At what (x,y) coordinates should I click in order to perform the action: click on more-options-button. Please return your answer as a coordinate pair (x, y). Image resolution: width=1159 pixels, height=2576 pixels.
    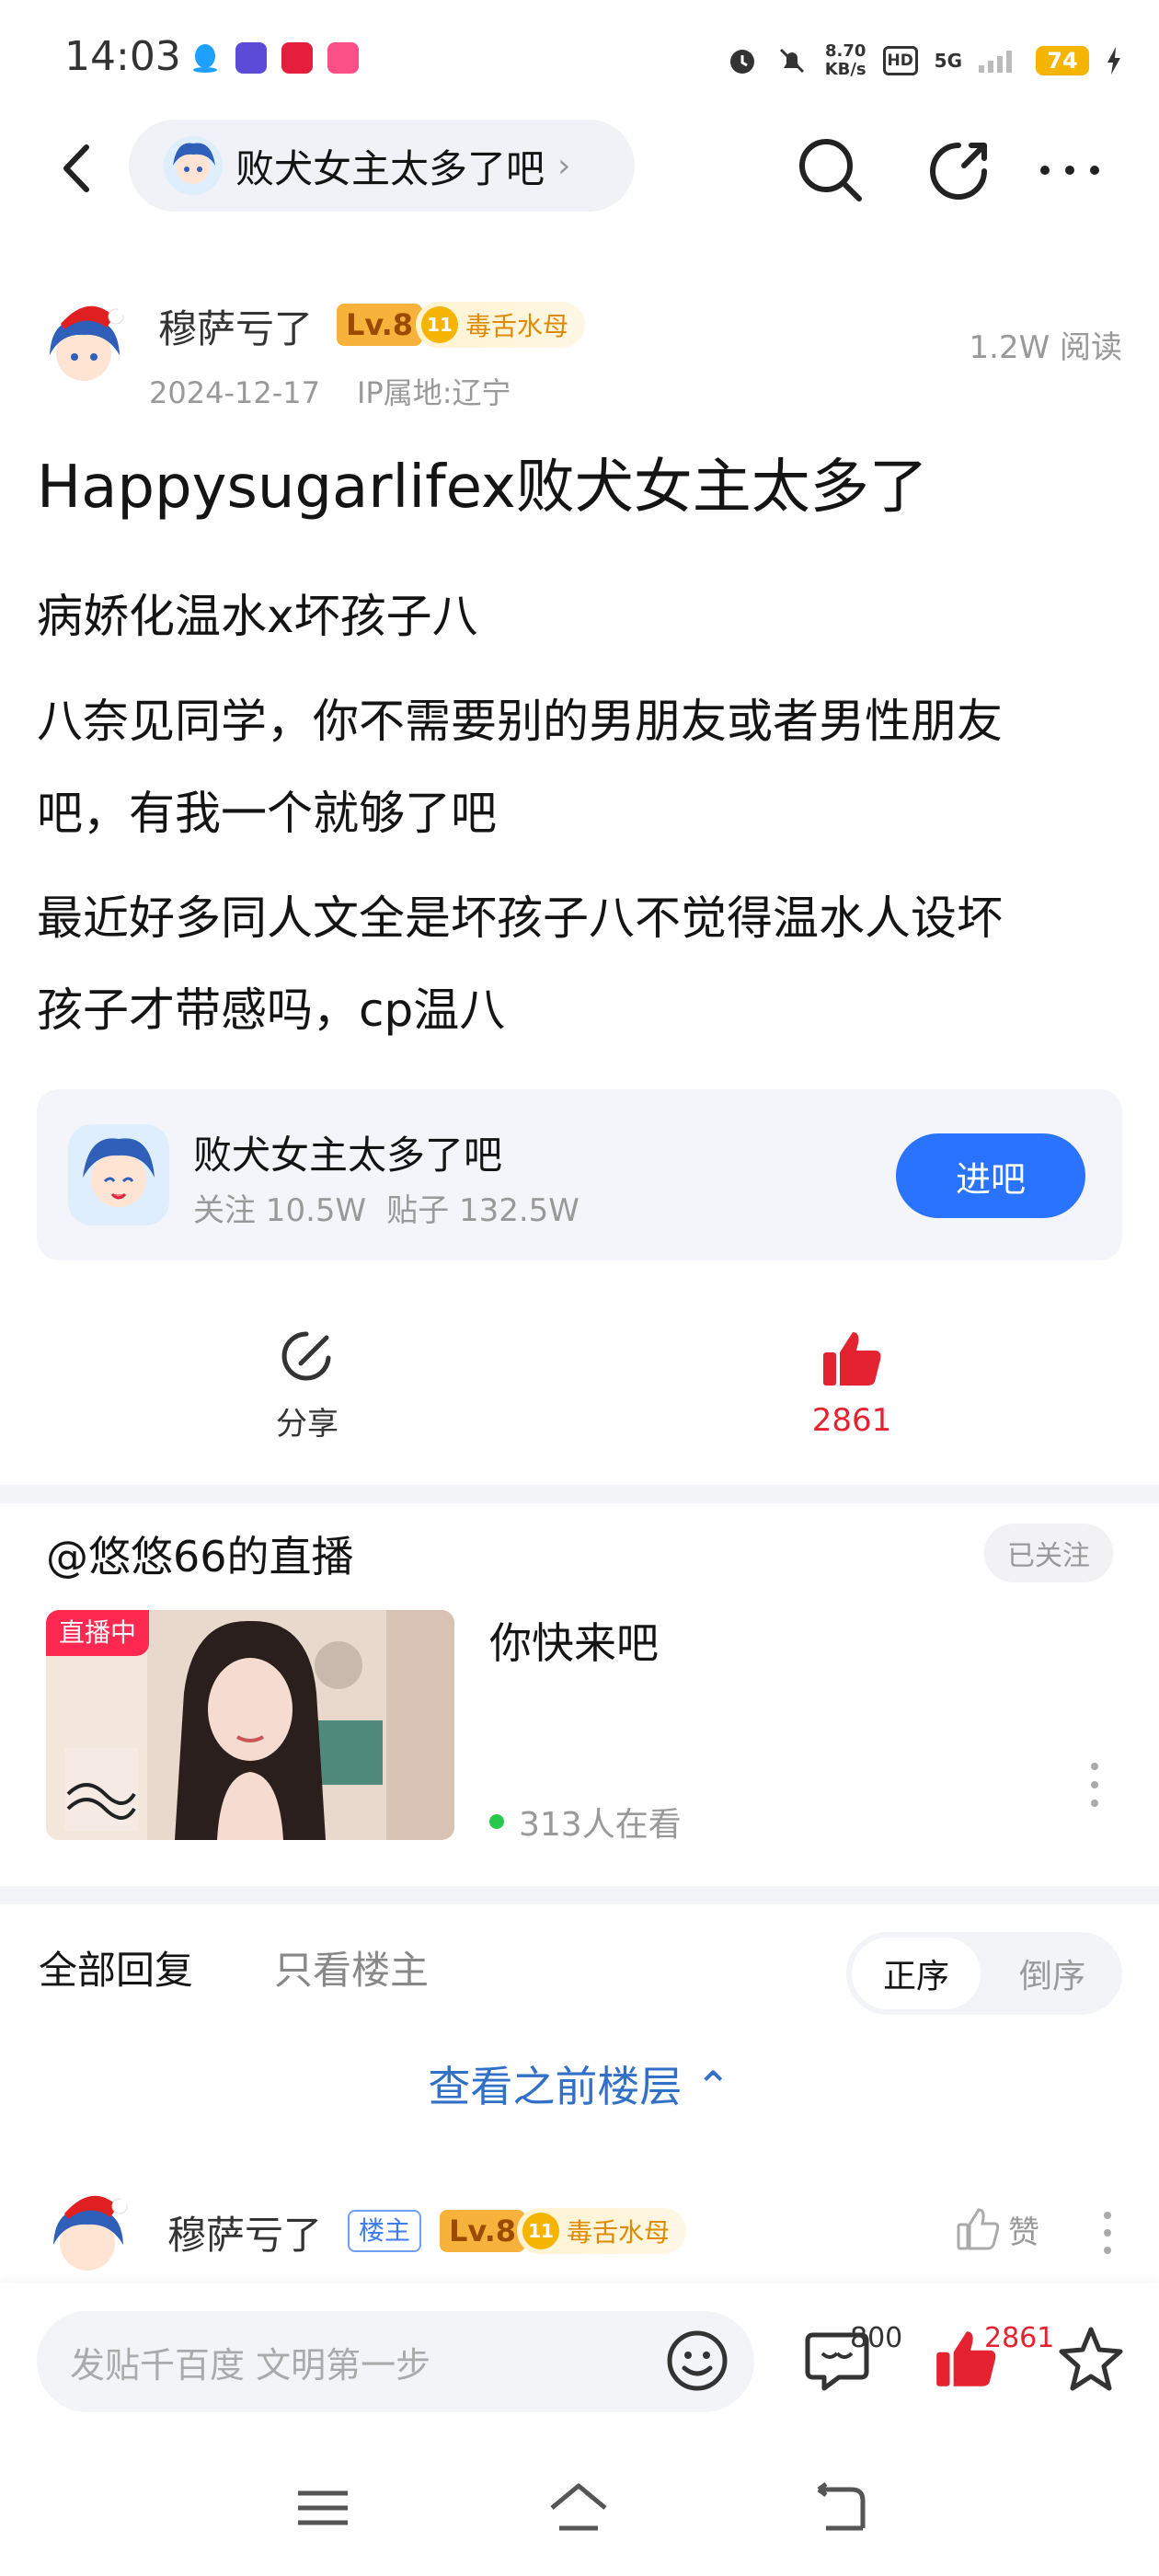
    Looking at the image, I should click on (1069, 170).